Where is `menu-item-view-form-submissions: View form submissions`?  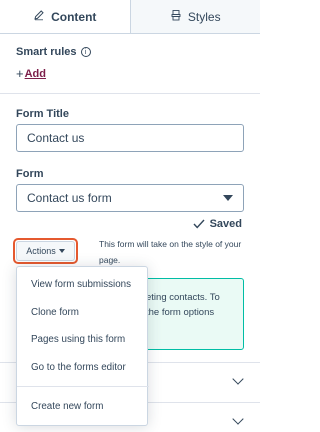 menu-item-view-form-submissions: View form submissions is located at coordinates (83, 284).